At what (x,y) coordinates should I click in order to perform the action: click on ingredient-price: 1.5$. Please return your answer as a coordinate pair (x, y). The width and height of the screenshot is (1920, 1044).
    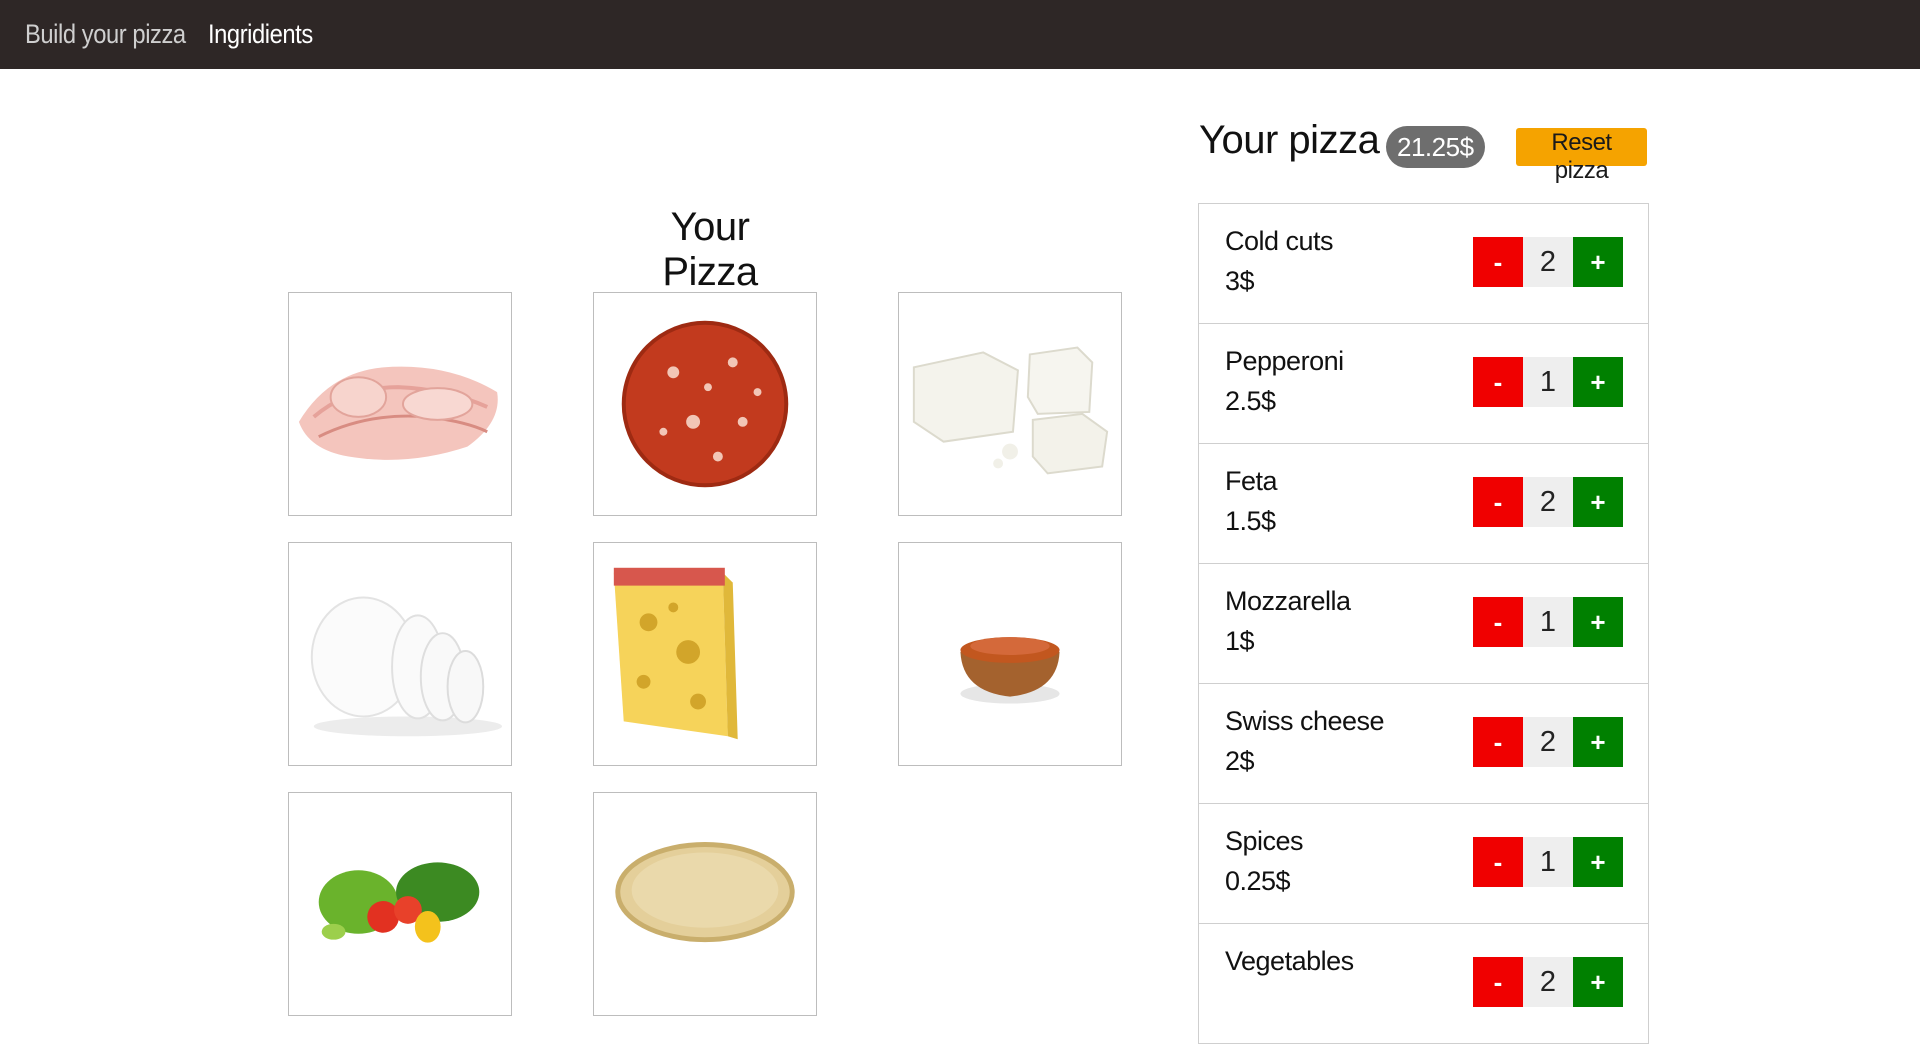
    Looking at the image, I should click on (1250, 521).